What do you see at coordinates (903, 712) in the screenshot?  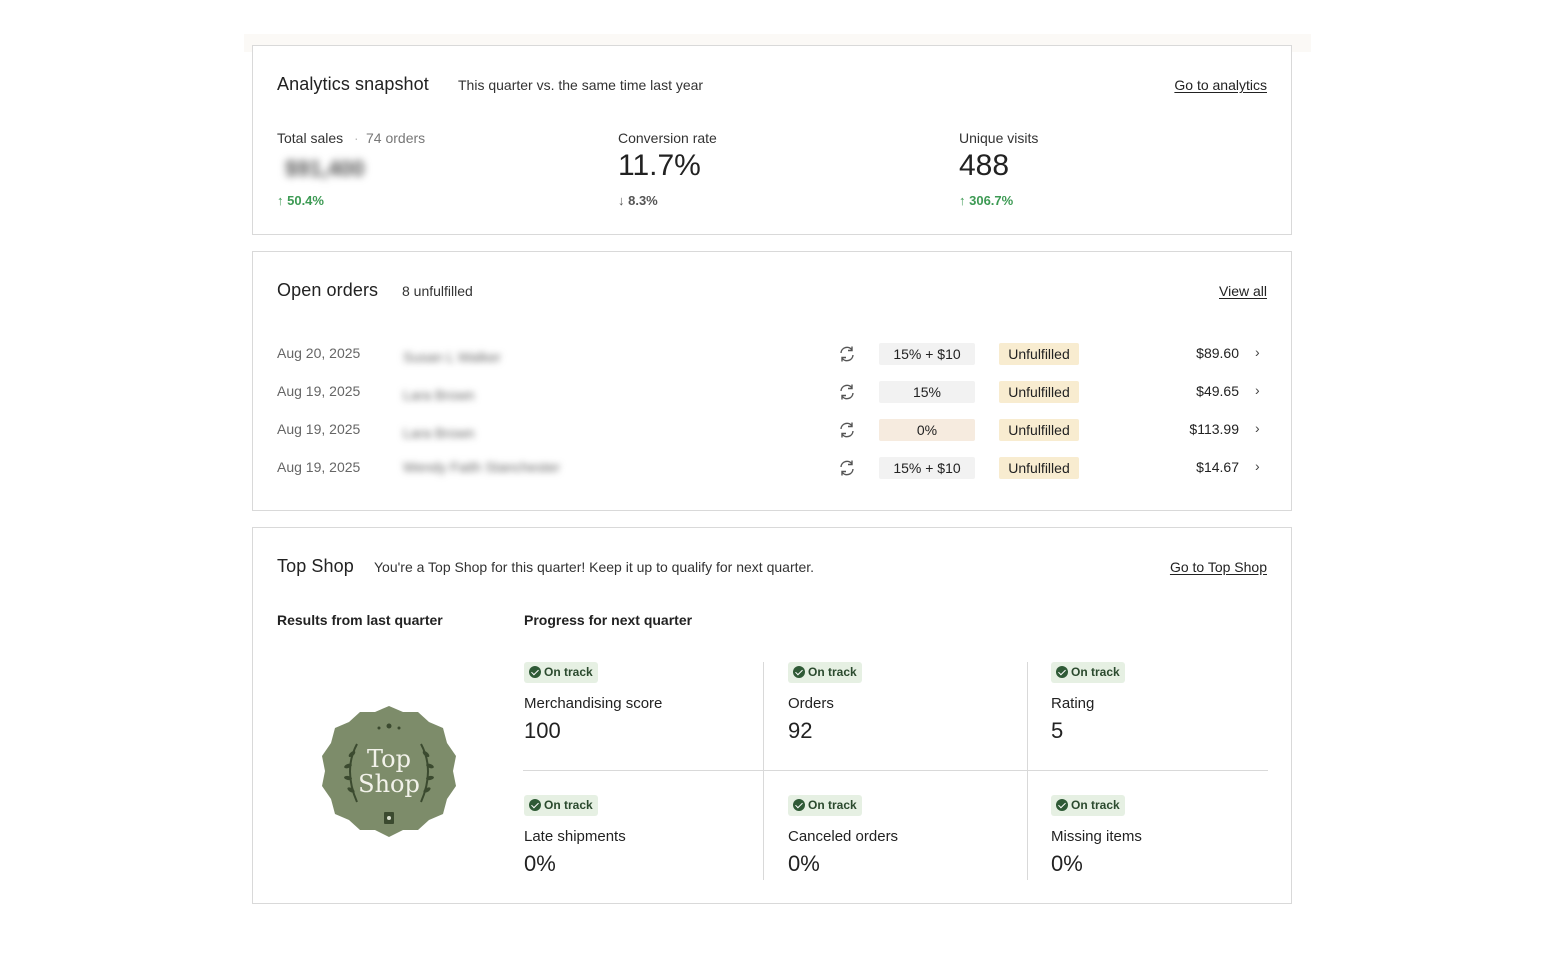 I see `stat-orders: On track Orders 92` at bounding box center [903, 712].